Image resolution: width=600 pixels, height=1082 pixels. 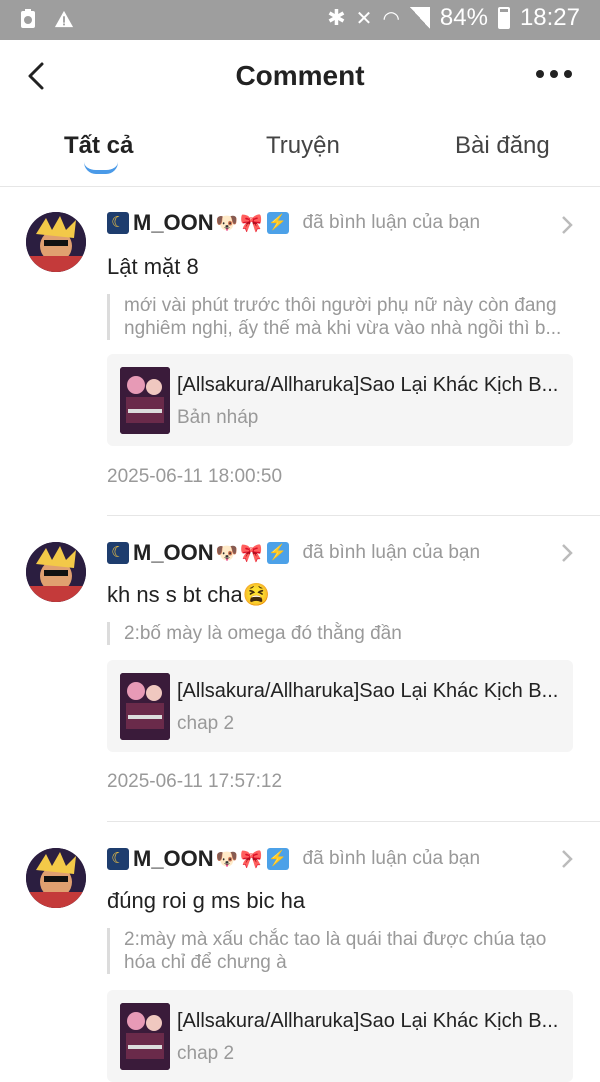 I want to click on quote-line: 2:bố mày là omega đó thằng đần, so click(x=263, y=633).